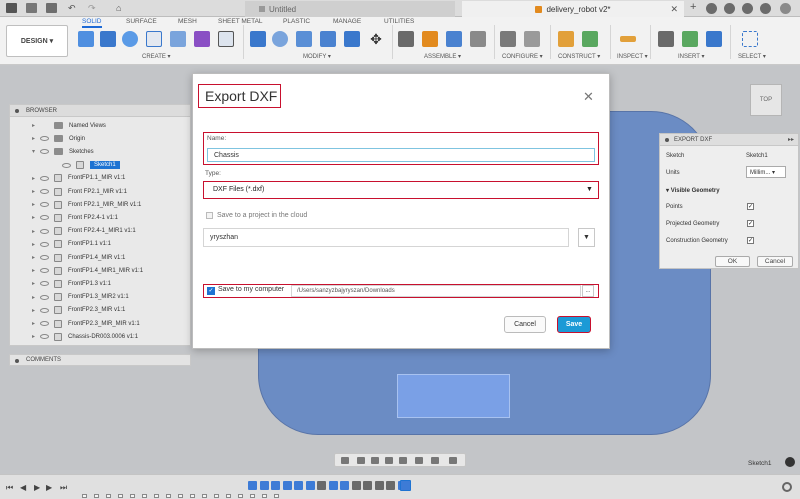 The image size is (800, 499). What do you see at coordinates (765, 8) in the screenshot?
I see `help-icon` at bounding box center [765, 8].